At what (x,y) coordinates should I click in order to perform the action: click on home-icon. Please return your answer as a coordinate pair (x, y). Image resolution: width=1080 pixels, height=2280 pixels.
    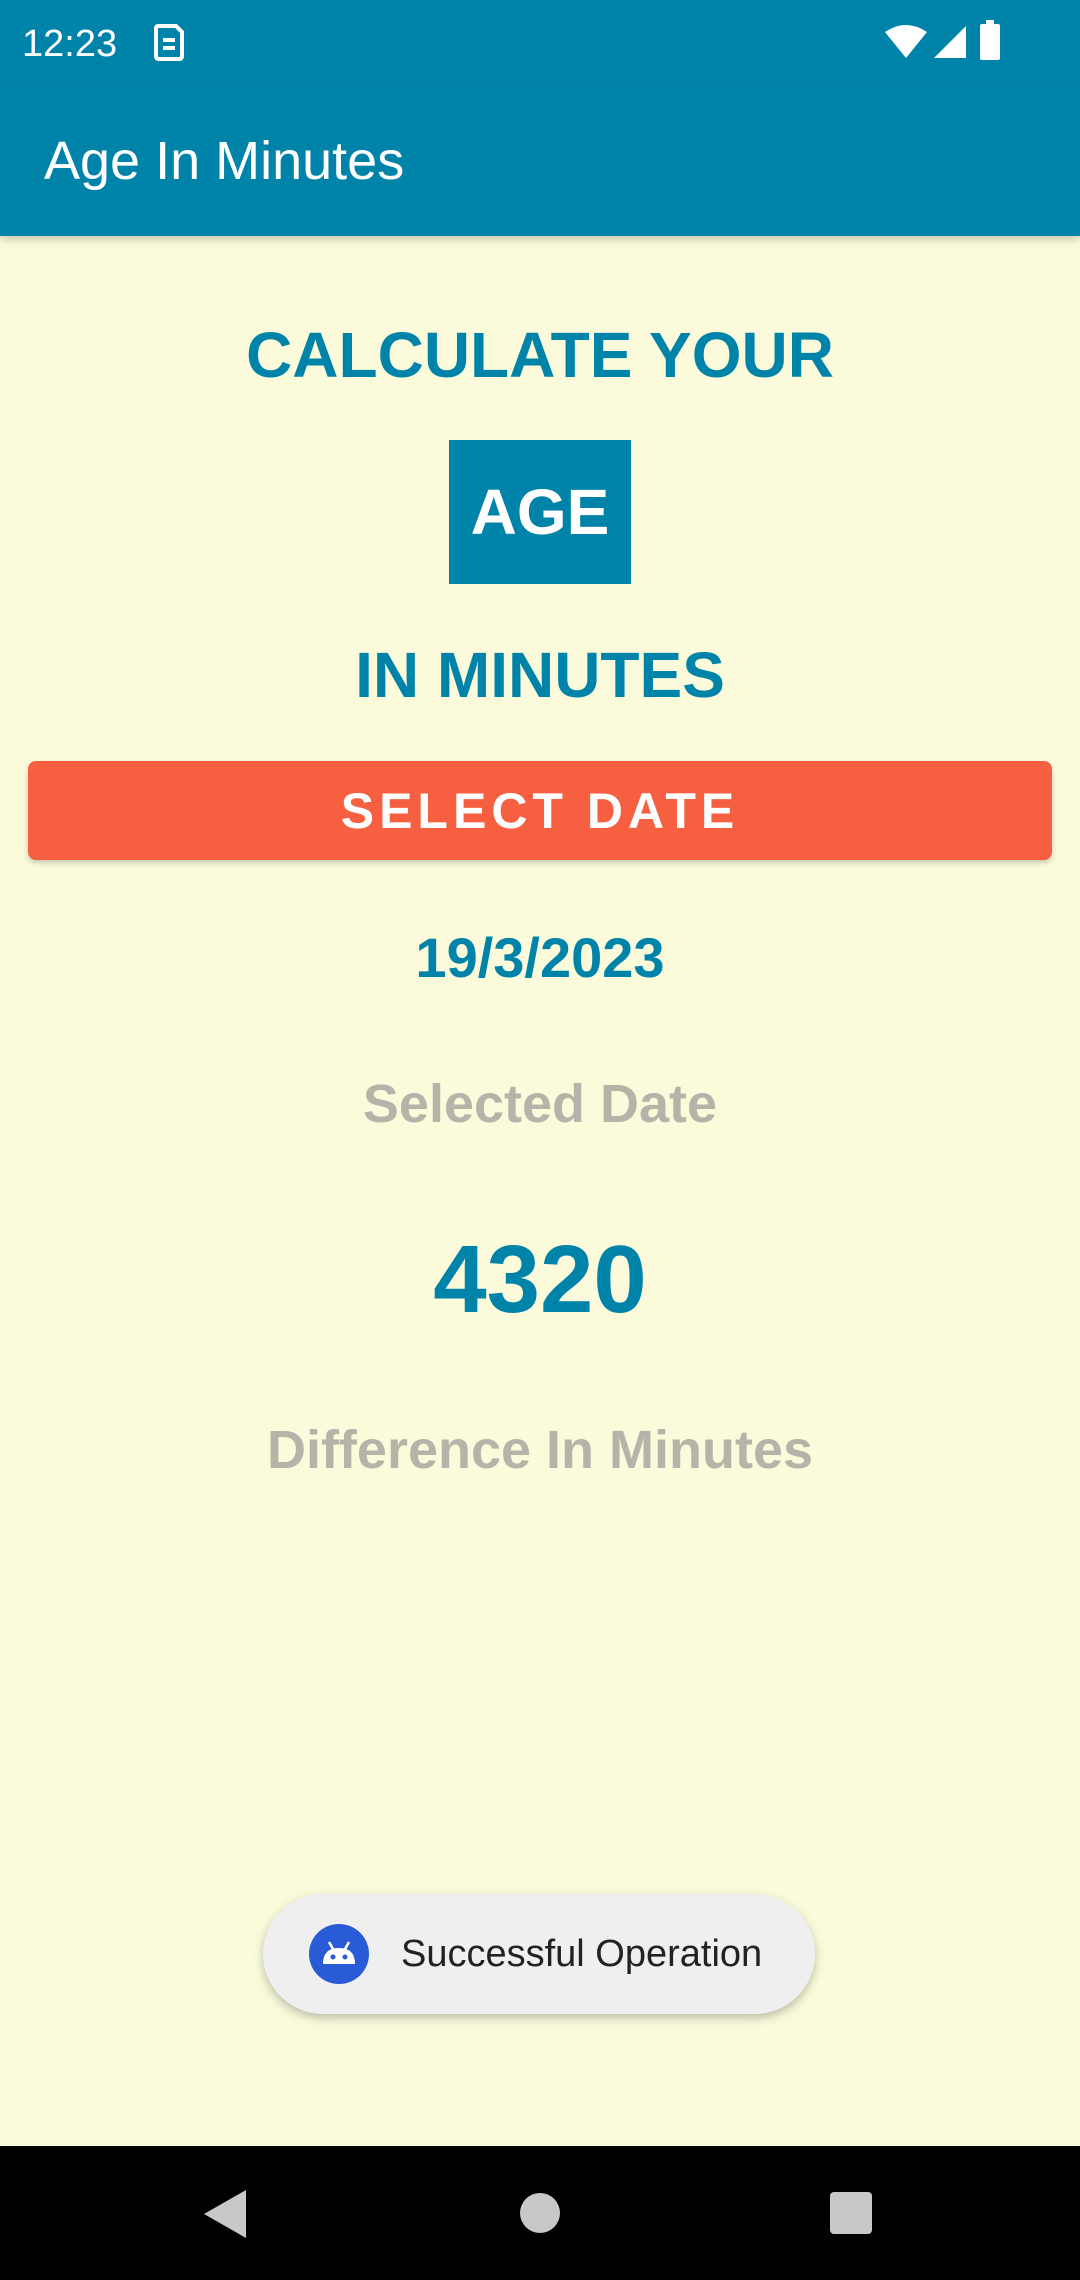
    Looking at the image, I should click on (540, 2213).